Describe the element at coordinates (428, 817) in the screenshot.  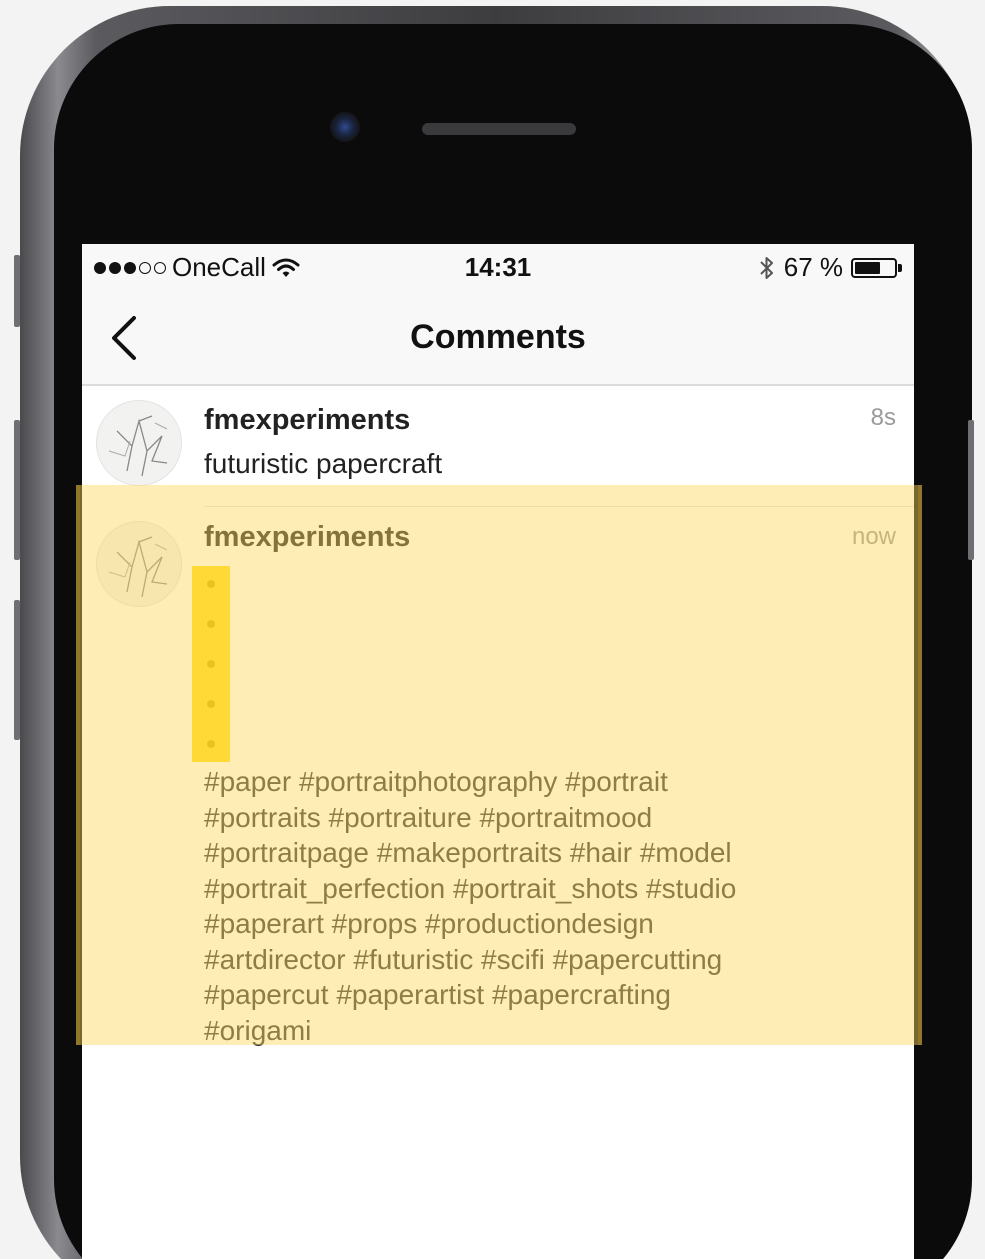
I see `hashtag-line: #portraits #portraiture #portraitmood` at that location.